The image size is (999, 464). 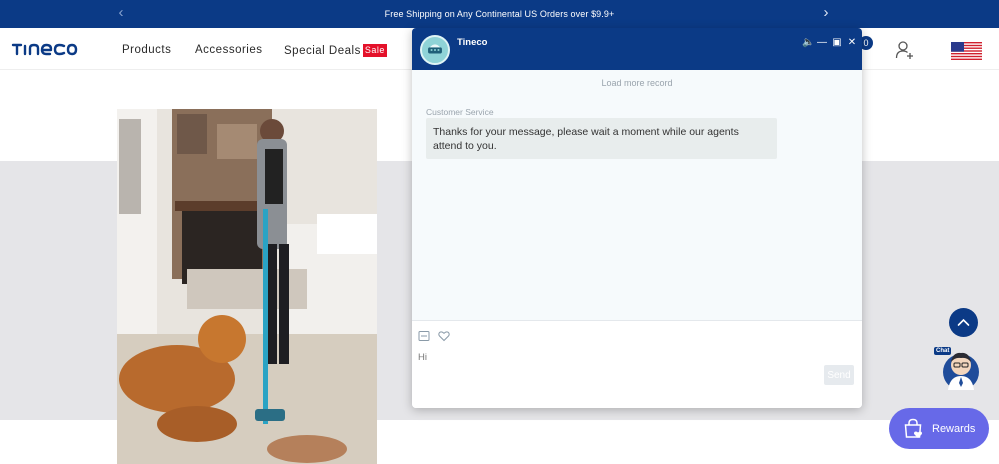 I want to click on close-icon: ✕, so click(x=852, y=43).